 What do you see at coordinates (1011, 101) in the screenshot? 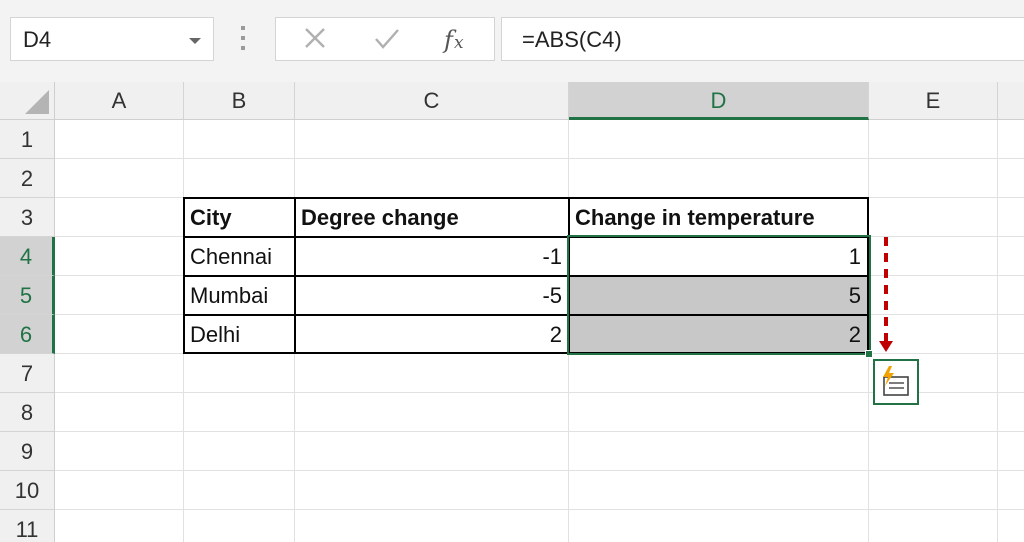
I see `column-header-f` at bounding box center [1011, 101].